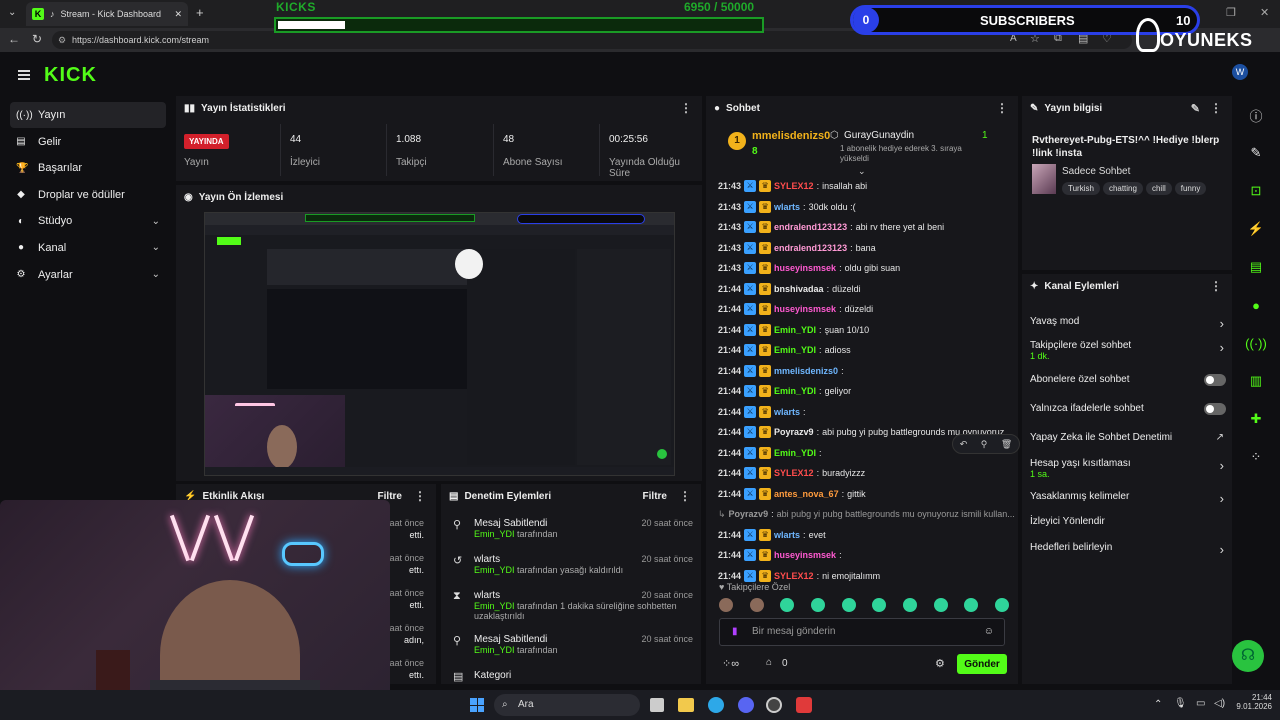  I want to click on edit-stream-icon: ✎, so click(1256, 153).